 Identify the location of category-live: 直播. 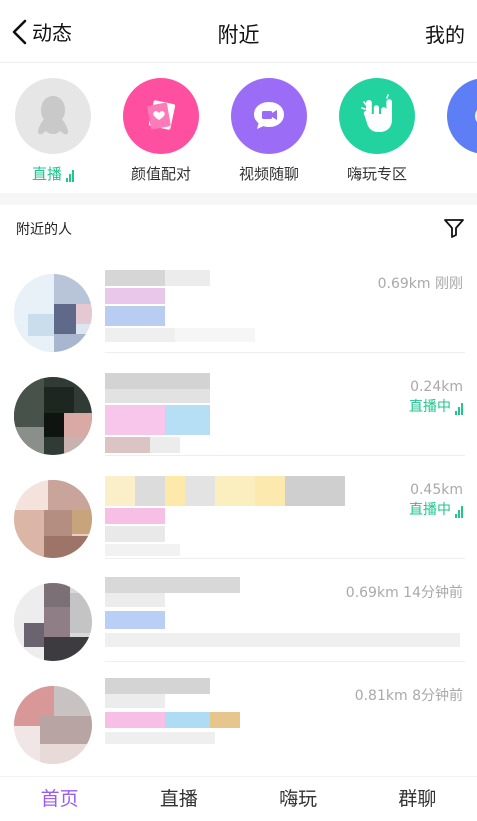
(53, 131).